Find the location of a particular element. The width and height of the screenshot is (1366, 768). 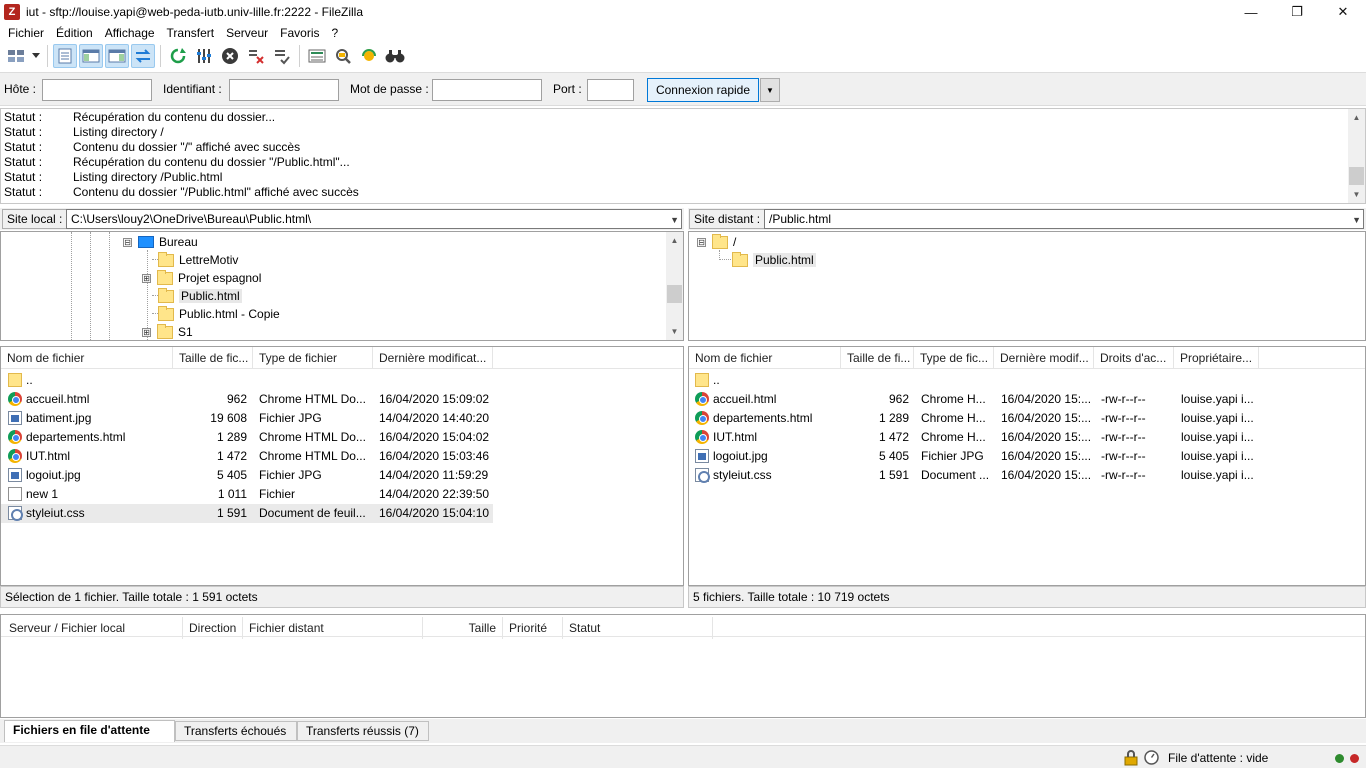

tree-node-remote-public-html: Public.html is located at coordinates (774, 260).